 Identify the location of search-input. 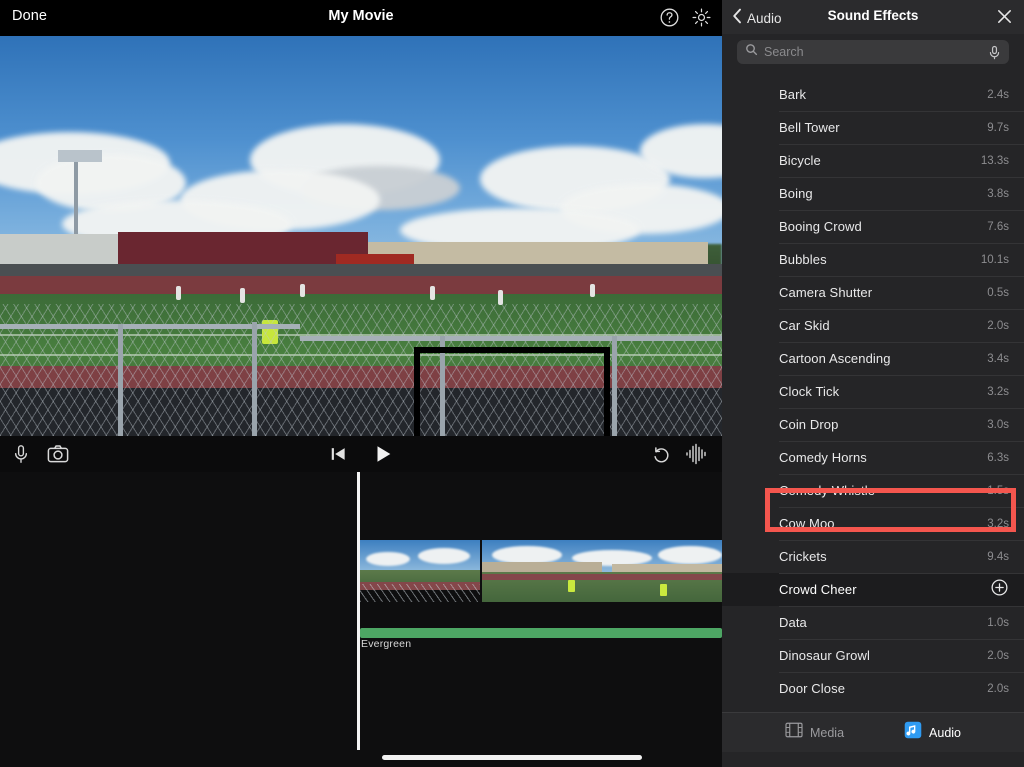
(873, 52).